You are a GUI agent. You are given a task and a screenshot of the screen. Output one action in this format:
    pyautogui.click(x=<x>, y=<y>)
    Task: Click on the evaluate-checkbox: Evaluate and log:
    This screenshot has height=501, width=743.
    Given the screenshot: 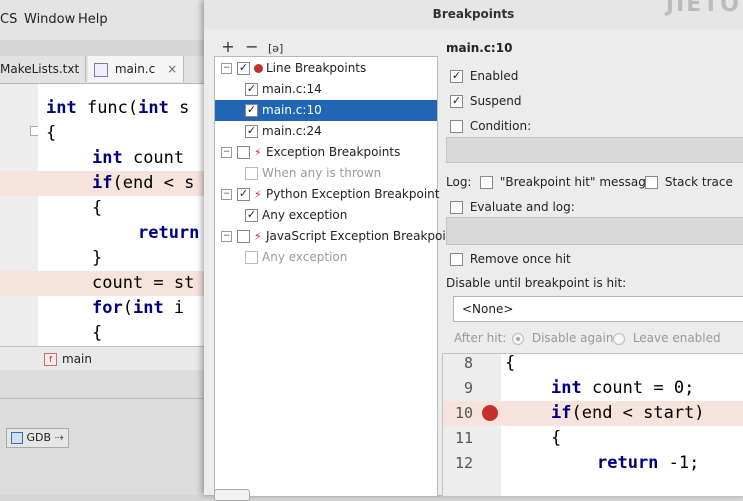 What is the action you would take?
    pyautogui.click(x=512, y=207)
    